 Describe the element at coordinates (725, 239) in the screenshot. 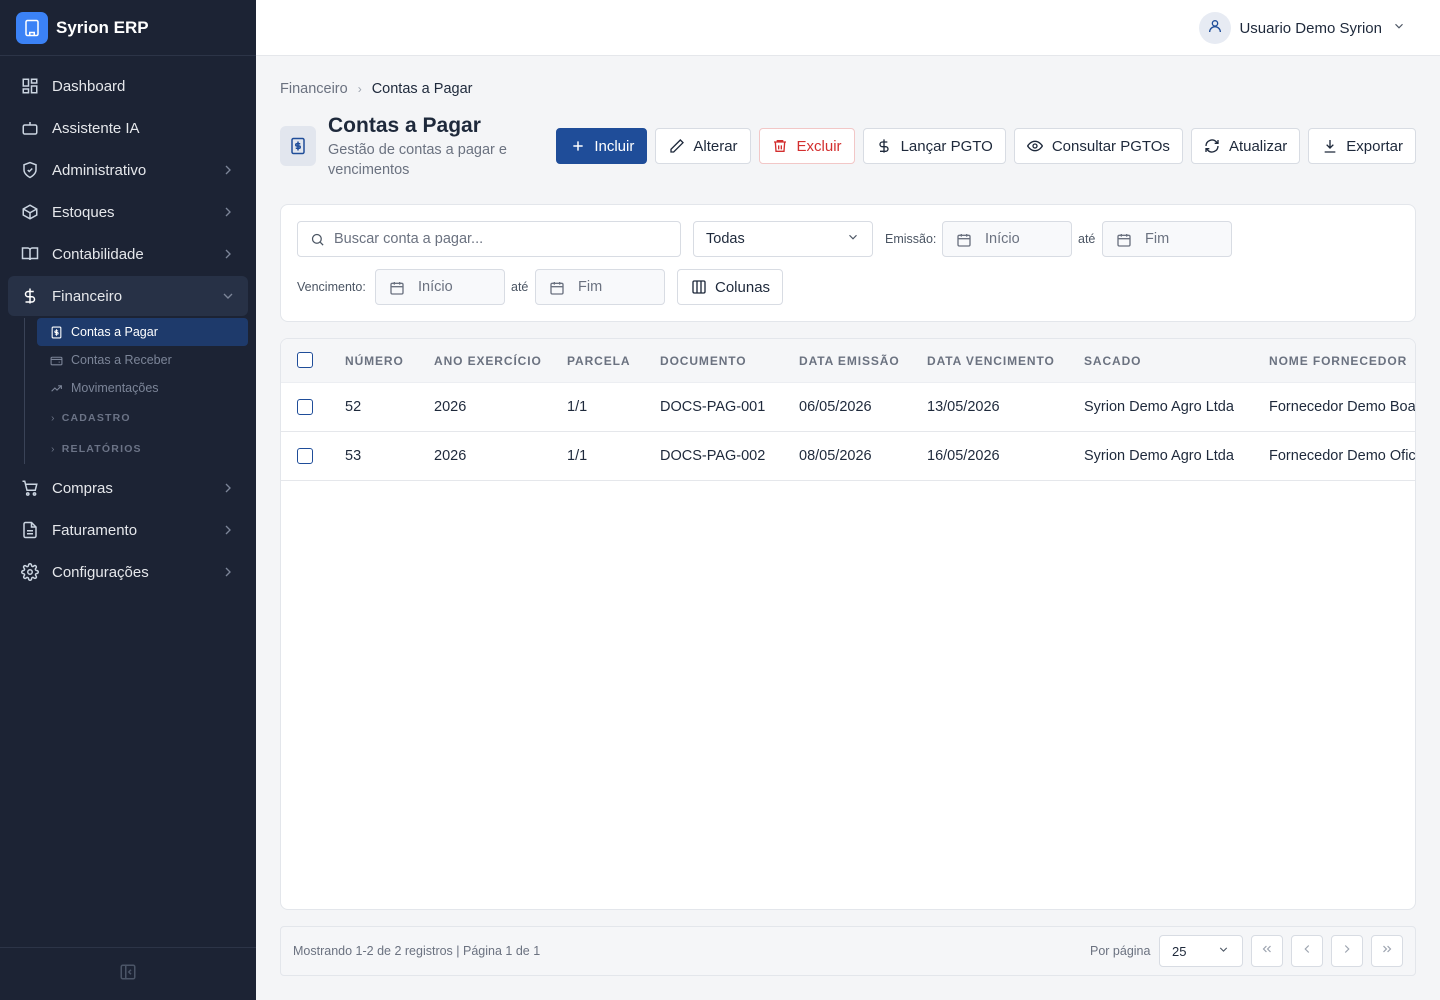

I see `status-select-value: Todas` at that location.